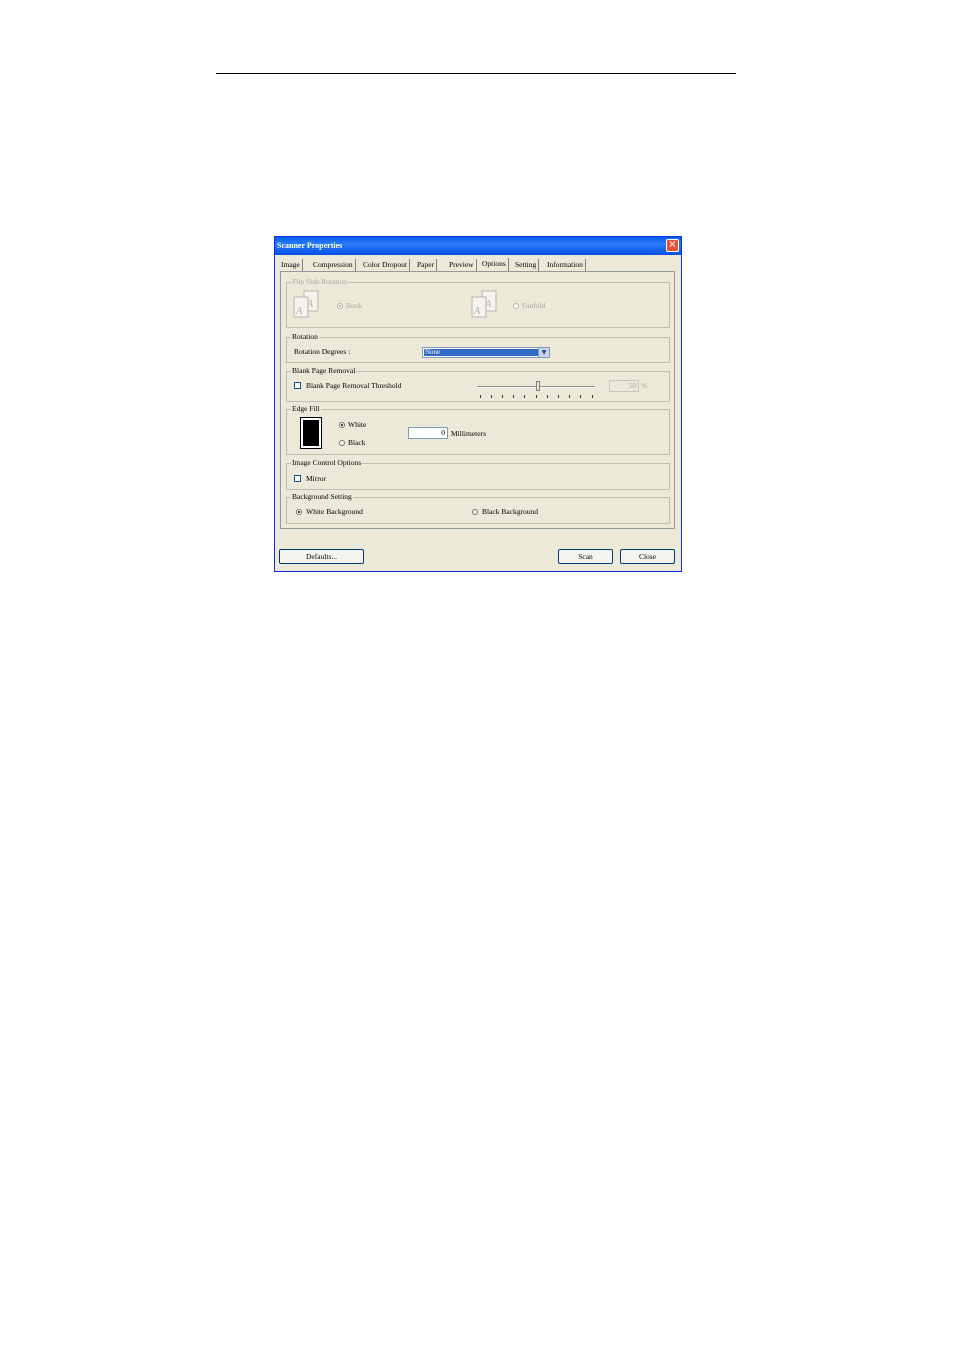  Describe the element at coordinates (647, 556) in the screenshot. I see `close-button: Close` at that location.